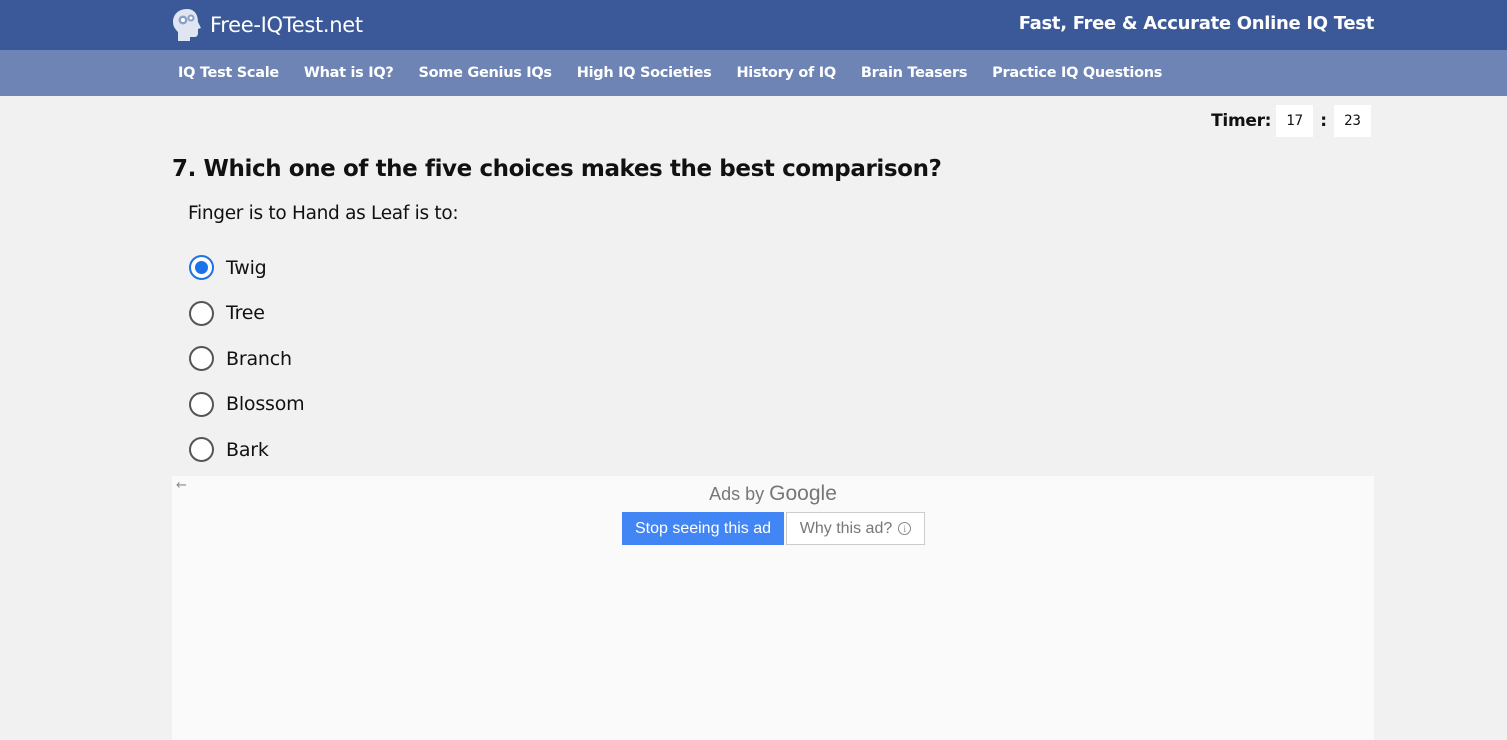 Image resolution: width=1507 pixels, height=740 pixels. What do you see at coordinates (259, 358) in the screenshot?
I see `option-label: Branch` at bounding box center [259, 358].